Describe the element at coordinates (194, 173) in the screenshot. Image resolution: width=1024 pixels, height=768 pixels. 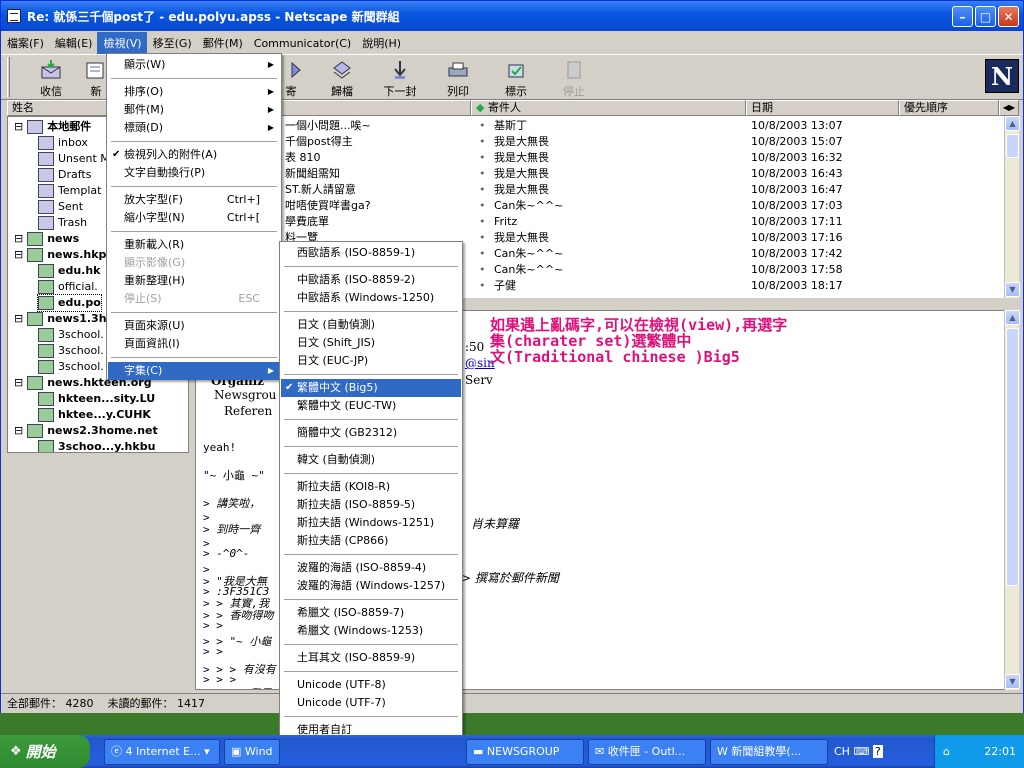
I see `menu-item: 文字自動換行(P)` at that location.